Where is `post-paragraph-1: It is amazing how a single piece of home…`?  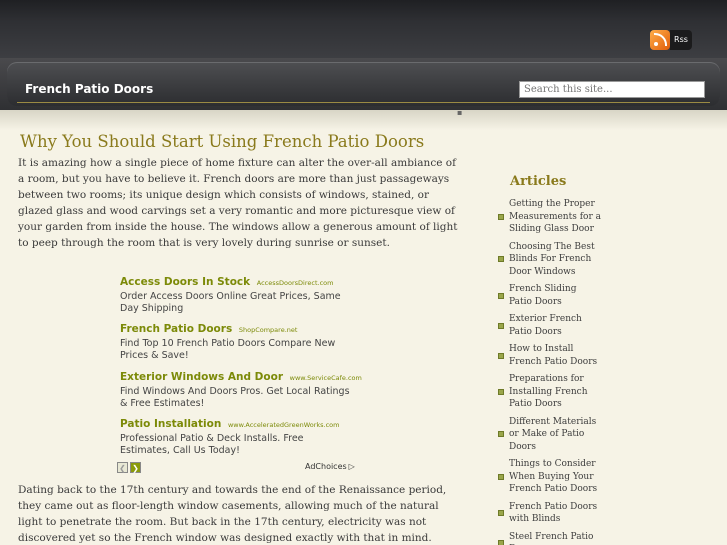 post-paragraph-1: It is amazing how a single piece of home… is located at coordinates (238, 203).